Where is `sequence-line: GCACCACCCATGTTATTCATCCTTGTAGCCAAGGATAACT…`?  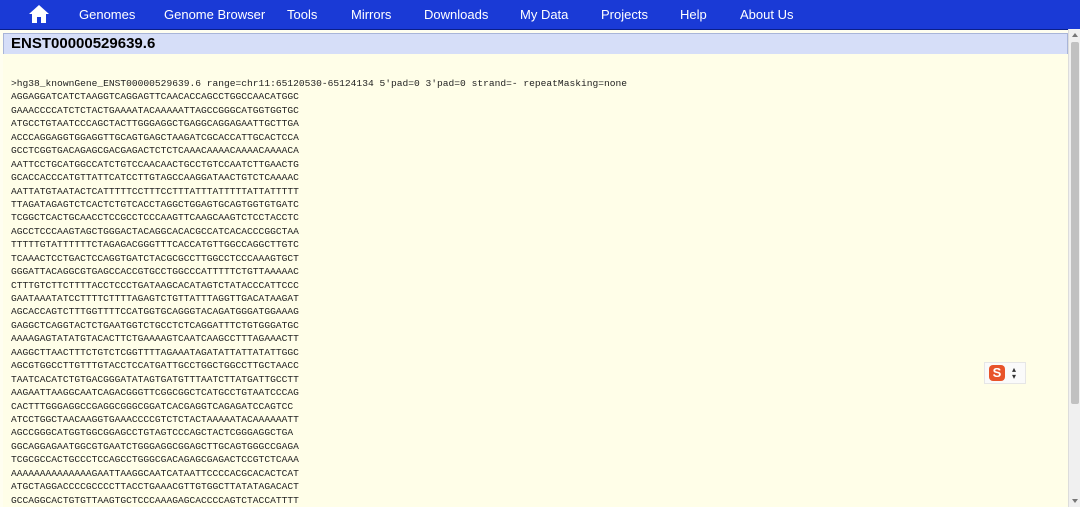
sequence-line: GCACCACCCATGTTATTCATCCTTGTAGCCAAGGATAACT… is located at coordinates (155, 178).